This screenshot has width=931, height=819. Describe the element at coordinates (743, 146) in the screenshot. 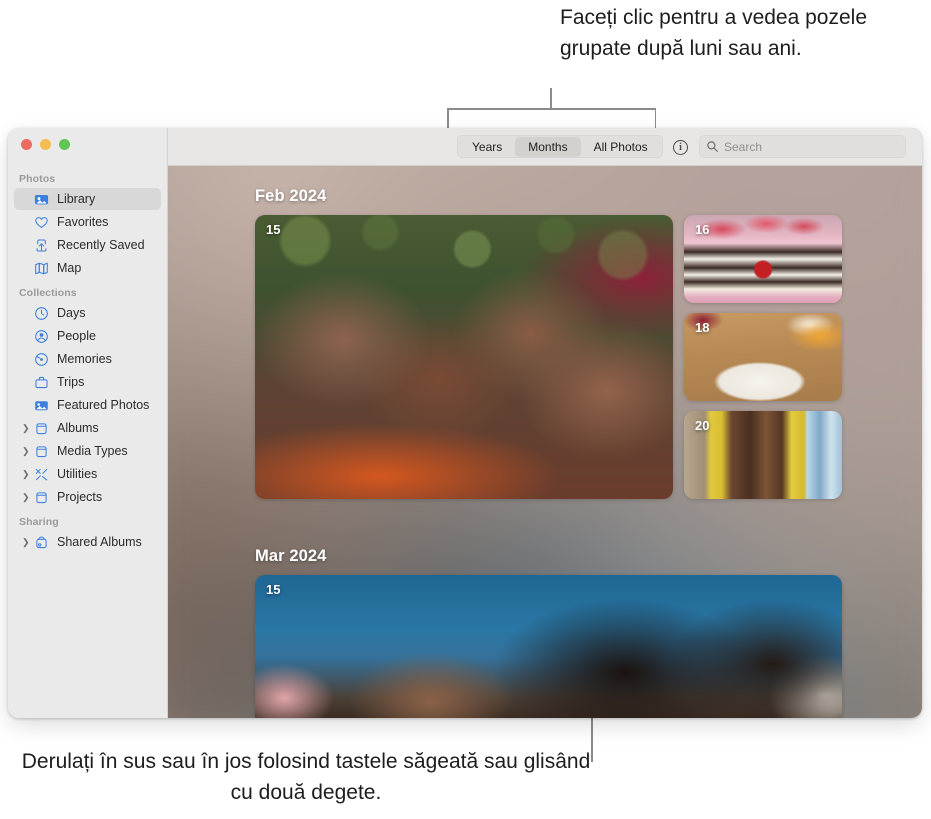

I see `search-placeholder: Search` at that location.